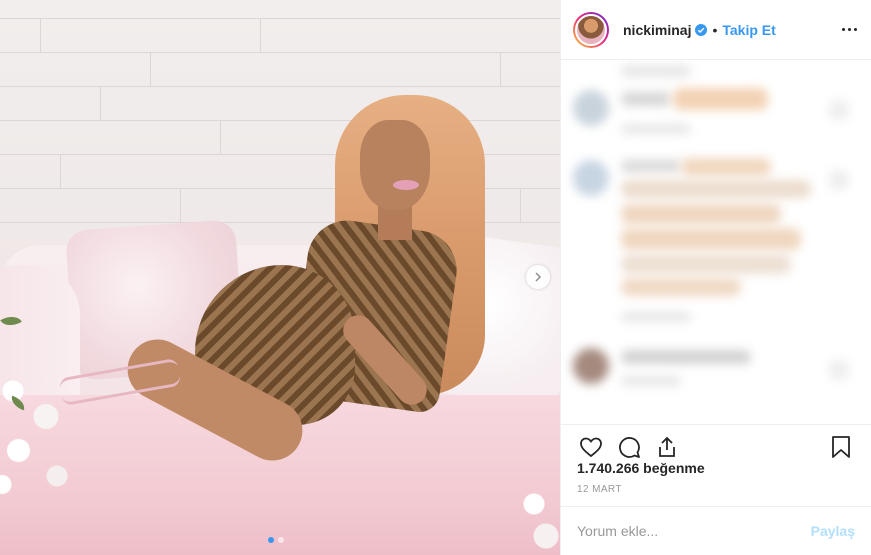 This screenshot has height=555, width=871. I want to click on post-comment-button: Paylaş, so click(833, 531).